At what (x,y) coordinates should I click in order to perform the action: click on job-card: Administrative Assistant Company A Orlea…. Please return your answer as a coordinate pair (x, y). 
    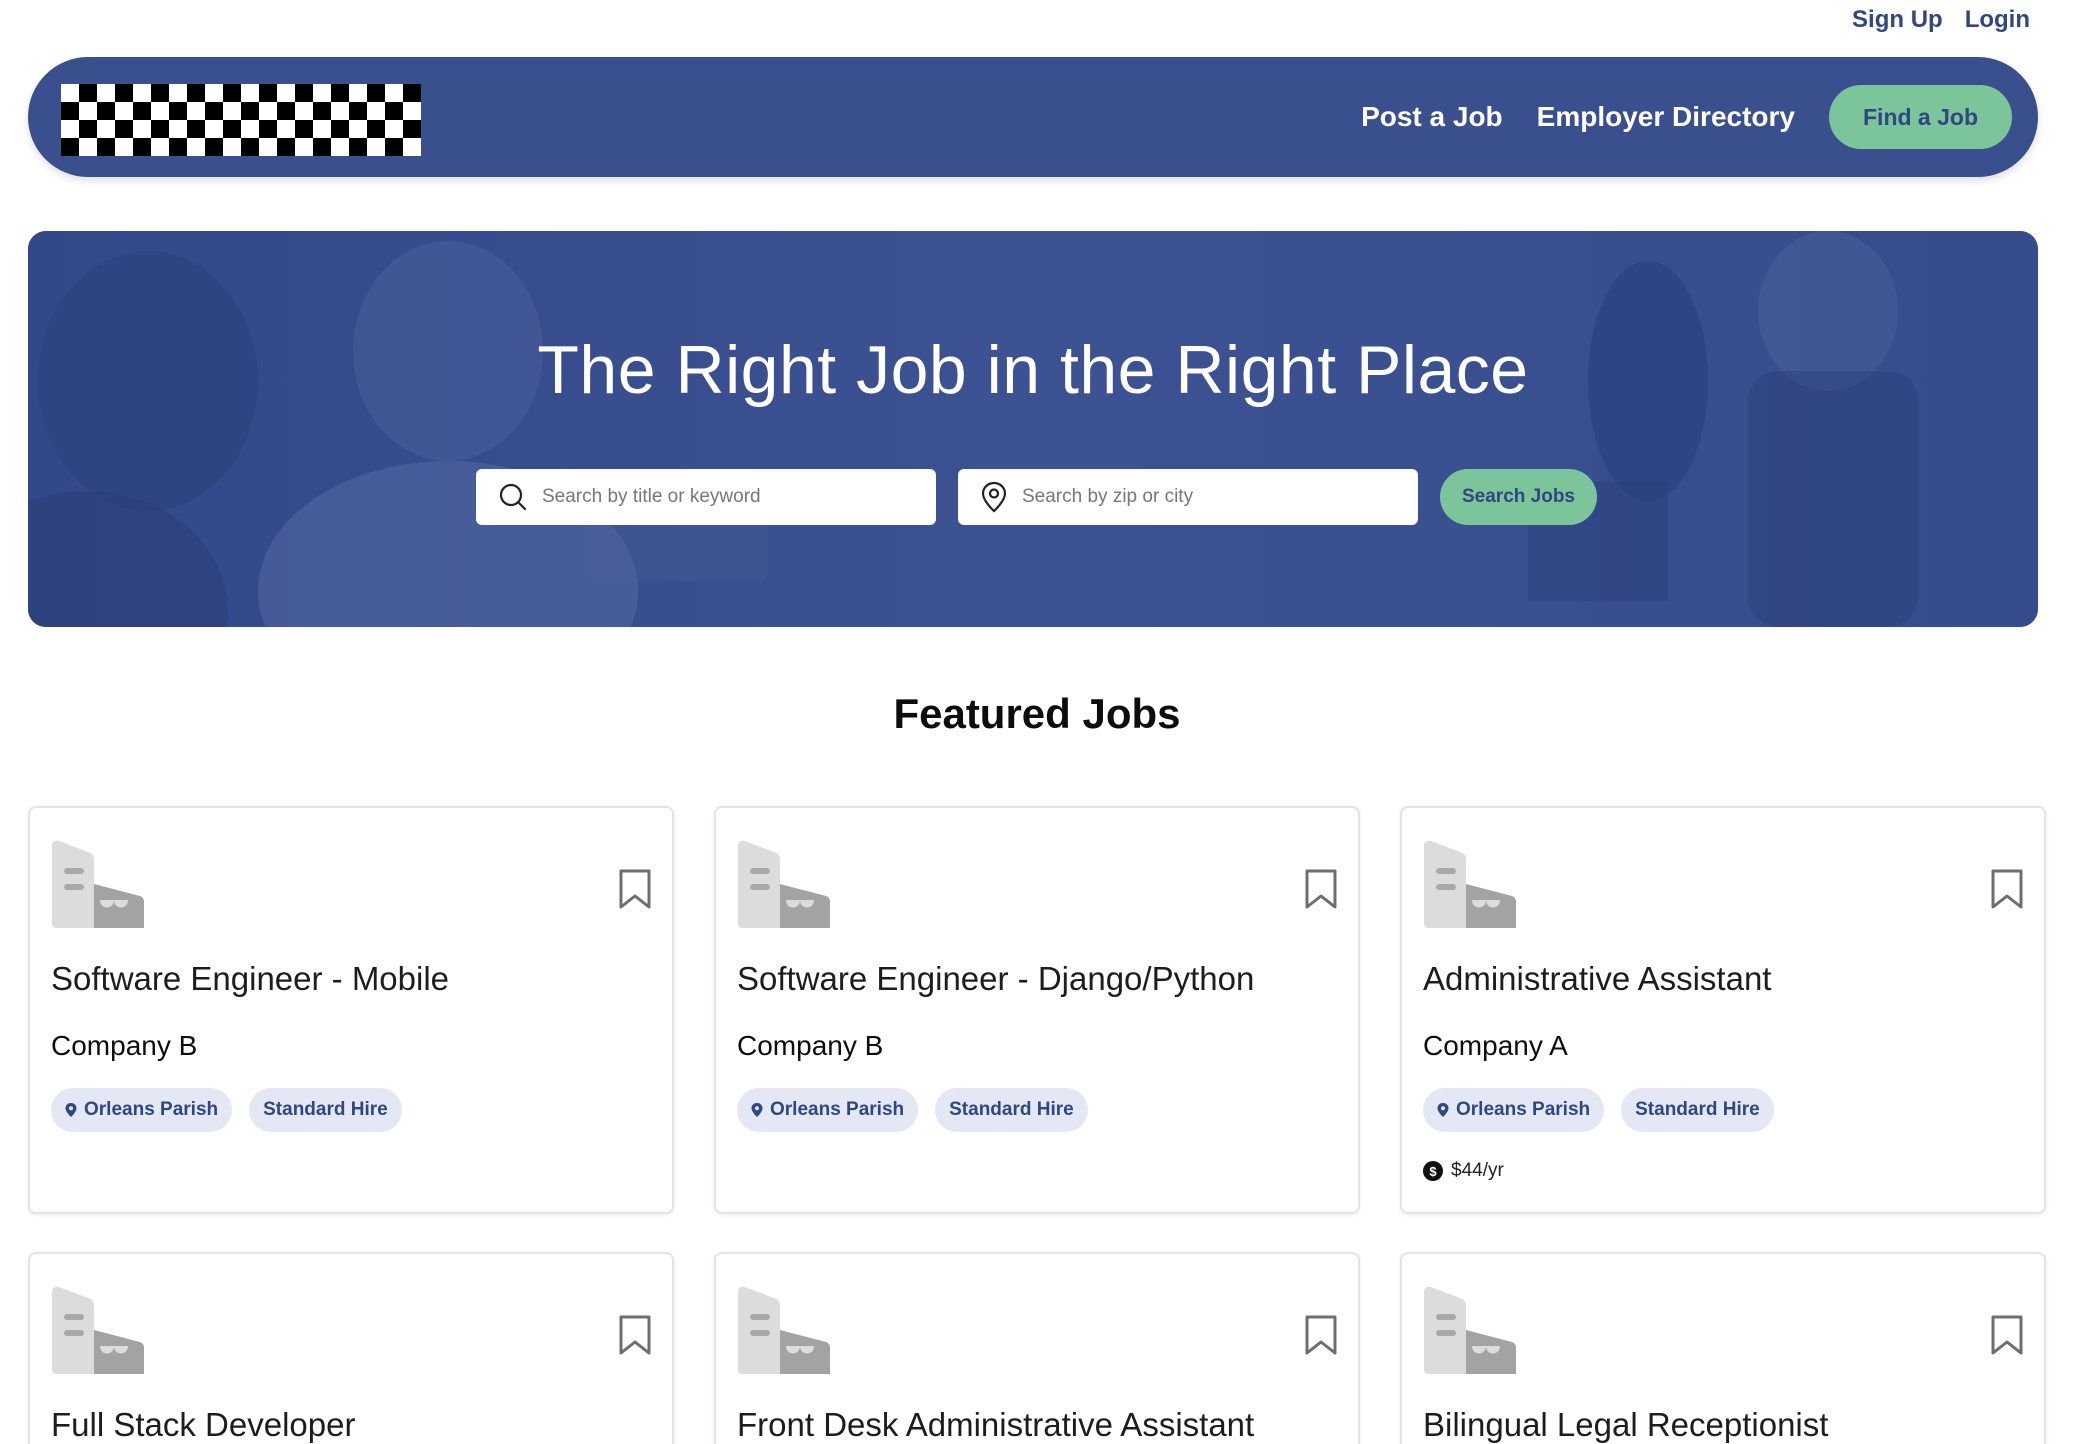
    Looking at the image, I should click on (1723, 1010).